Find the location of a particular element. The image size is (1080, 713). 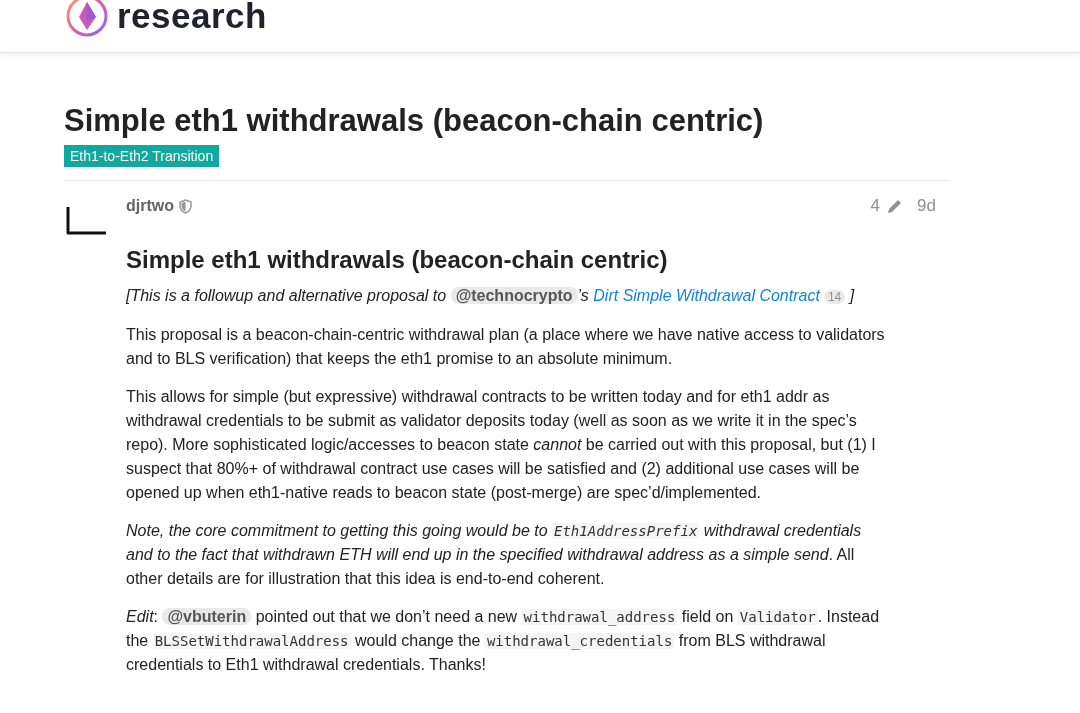

post-paragraph: [This is a followup and alternative proposal to @technocrypto ’s Dirt Simple Withdrawal Contract 14 ] is located at coordinates (491, 296).